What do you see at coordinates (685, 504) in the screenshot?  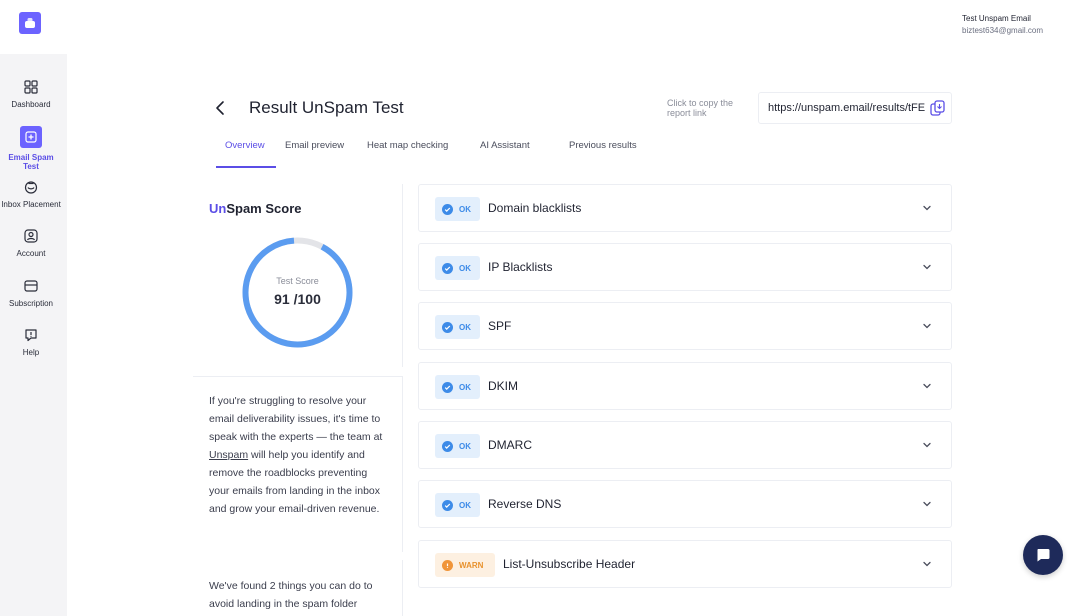 I see `check-row: OK Reverse DNS` at bounding box center [685, 504].